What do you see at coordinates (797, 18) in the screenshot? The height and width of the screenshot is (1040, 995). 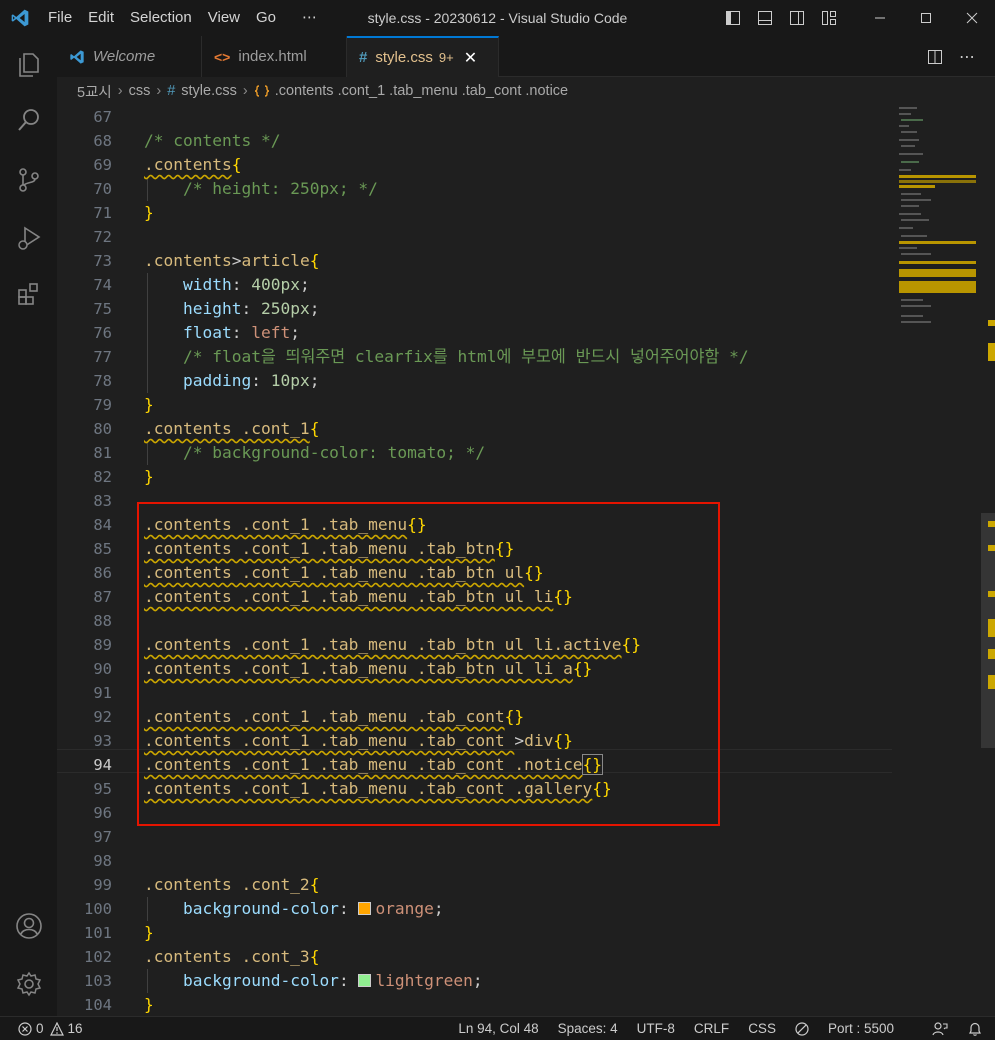 I see `toggle-secondary-sidebar-icon` at bounding box center [797, 18].